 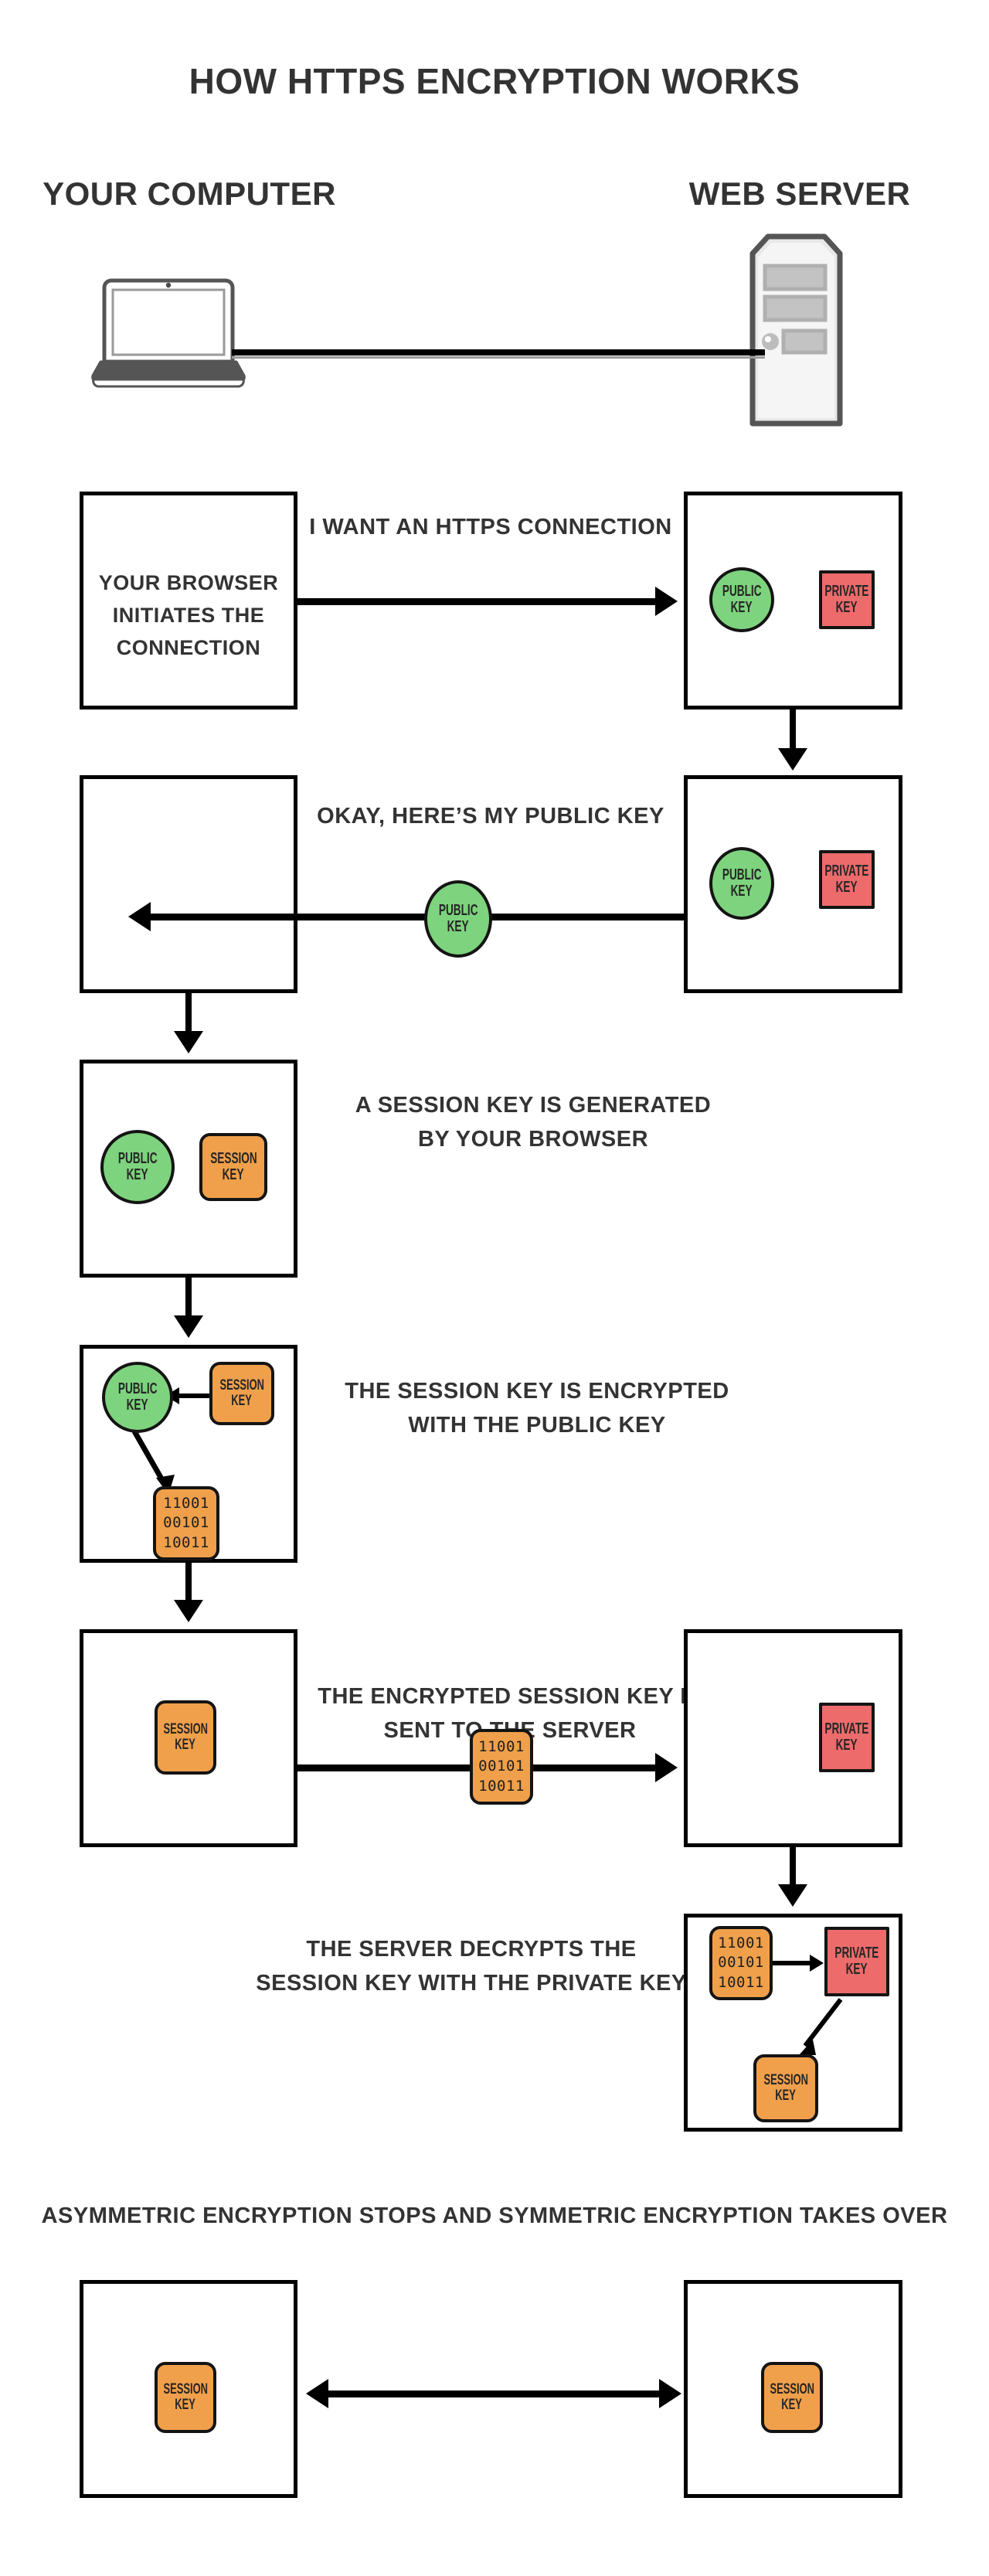 I want to click on laptop-icon, so click(x=168, y=333).